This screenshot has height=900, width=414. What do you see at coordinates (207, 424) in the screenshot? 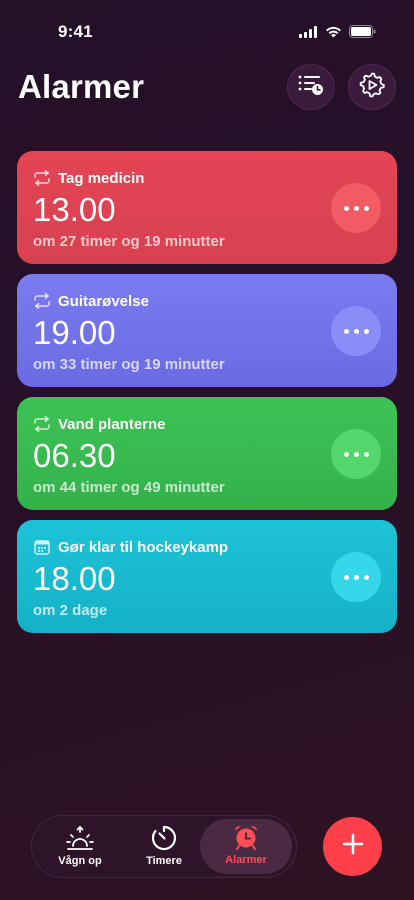
I see `alarm-card-header: Vand planterne` at bounding box center [207, 424].